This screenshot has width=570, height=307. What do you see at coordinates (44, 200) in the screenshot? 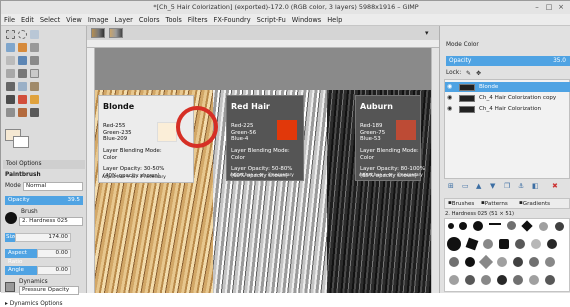
I see `opacity-slider: Opacity 39.5` at bounding box center [44, 200].